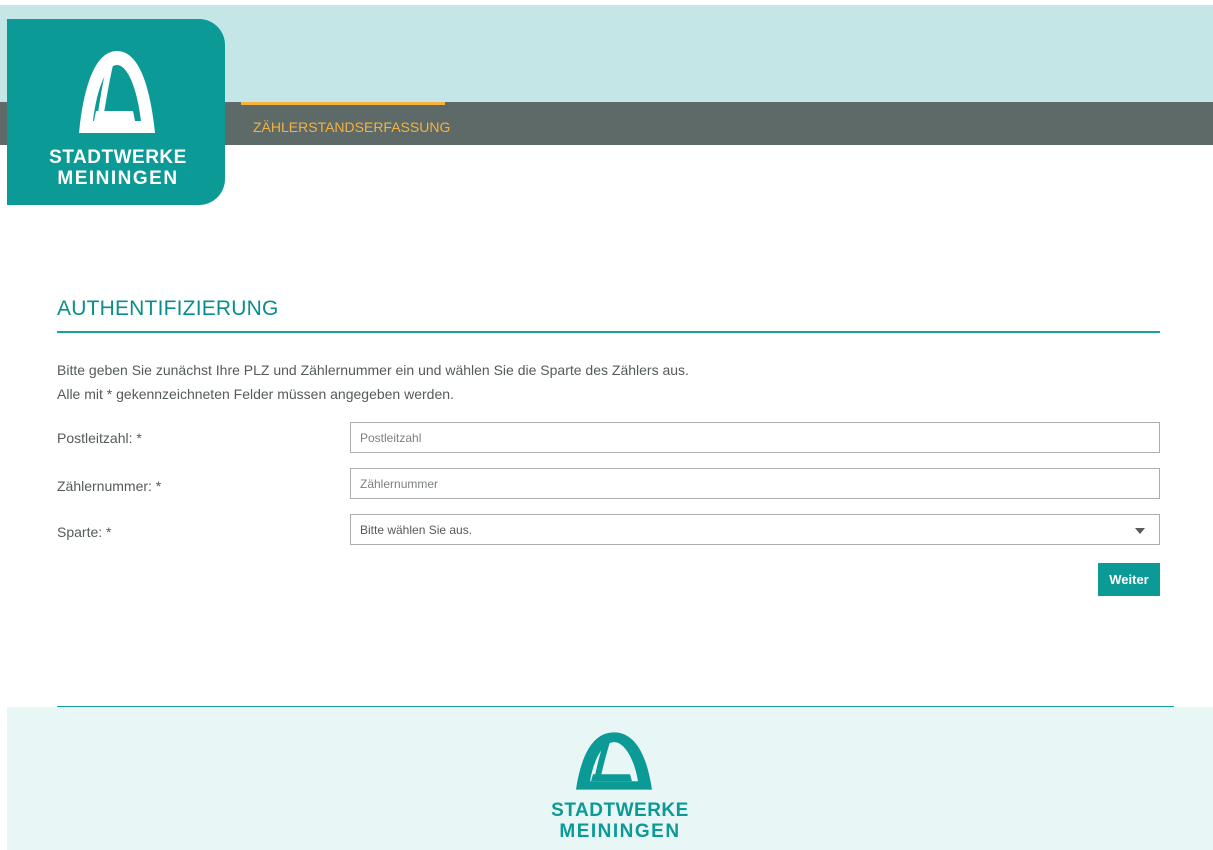  What do you see at coordinates (168, 308) in the screenshot?
I see `page-title: AUTHENTIFIZIERUNG` at bounding box center [168, 308].